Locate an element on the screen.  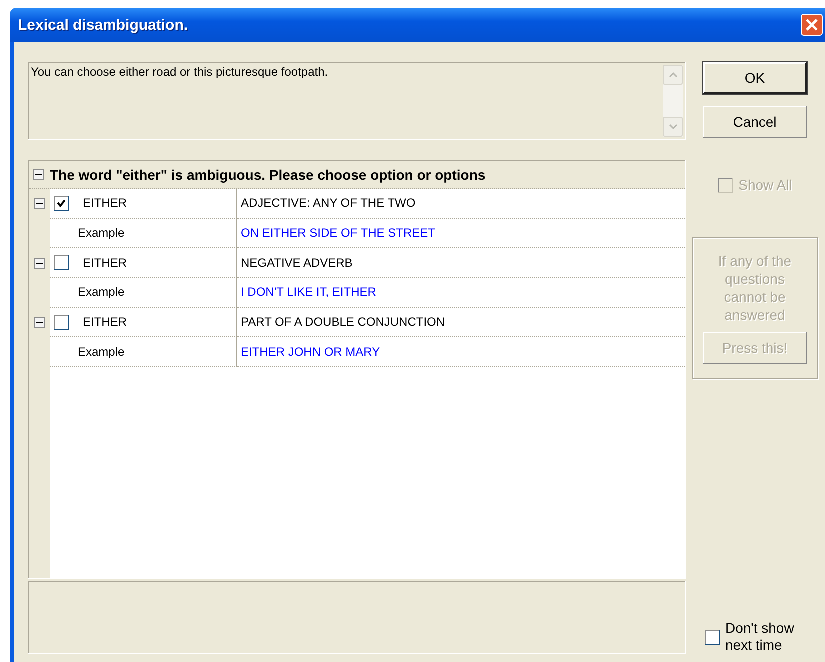
example-text: EITHER JOHN OR MARY is located at coordinates (461, 352).